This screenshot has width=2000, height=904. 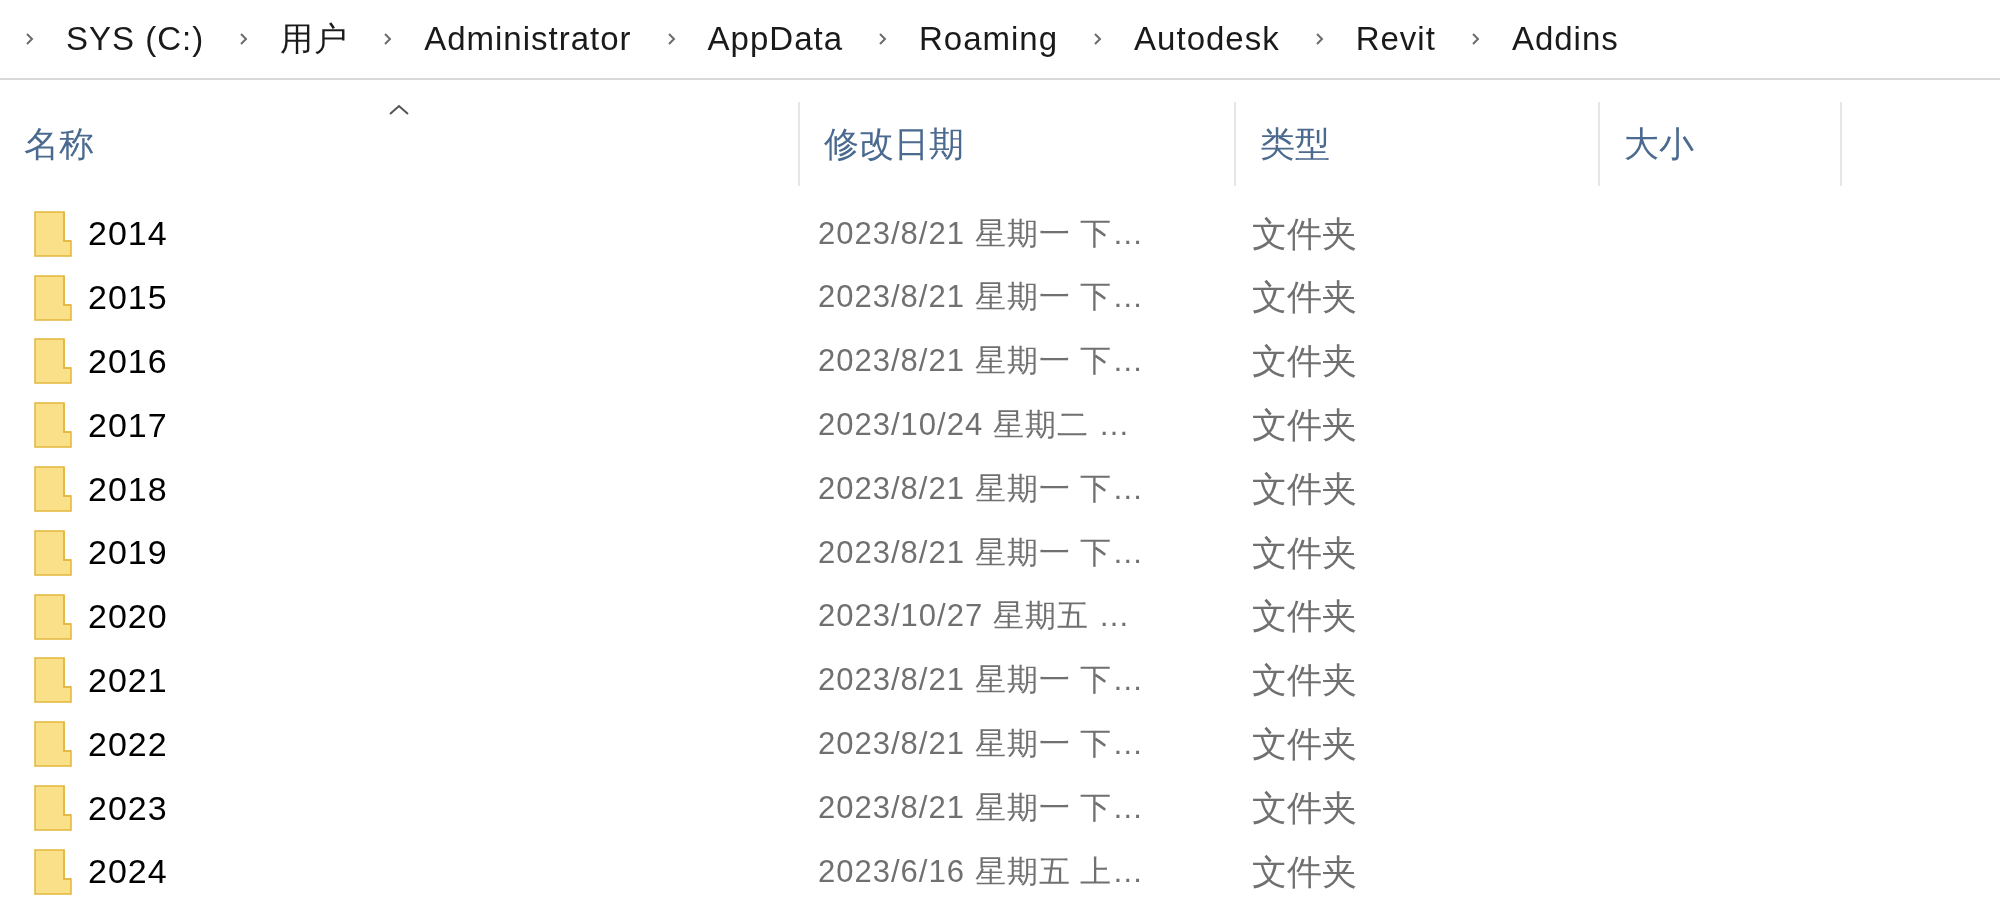 What do you see at coordinates (1719, 144) in the screenshot?
I see `column-header: 大小` at bounding box center [1719, 144].